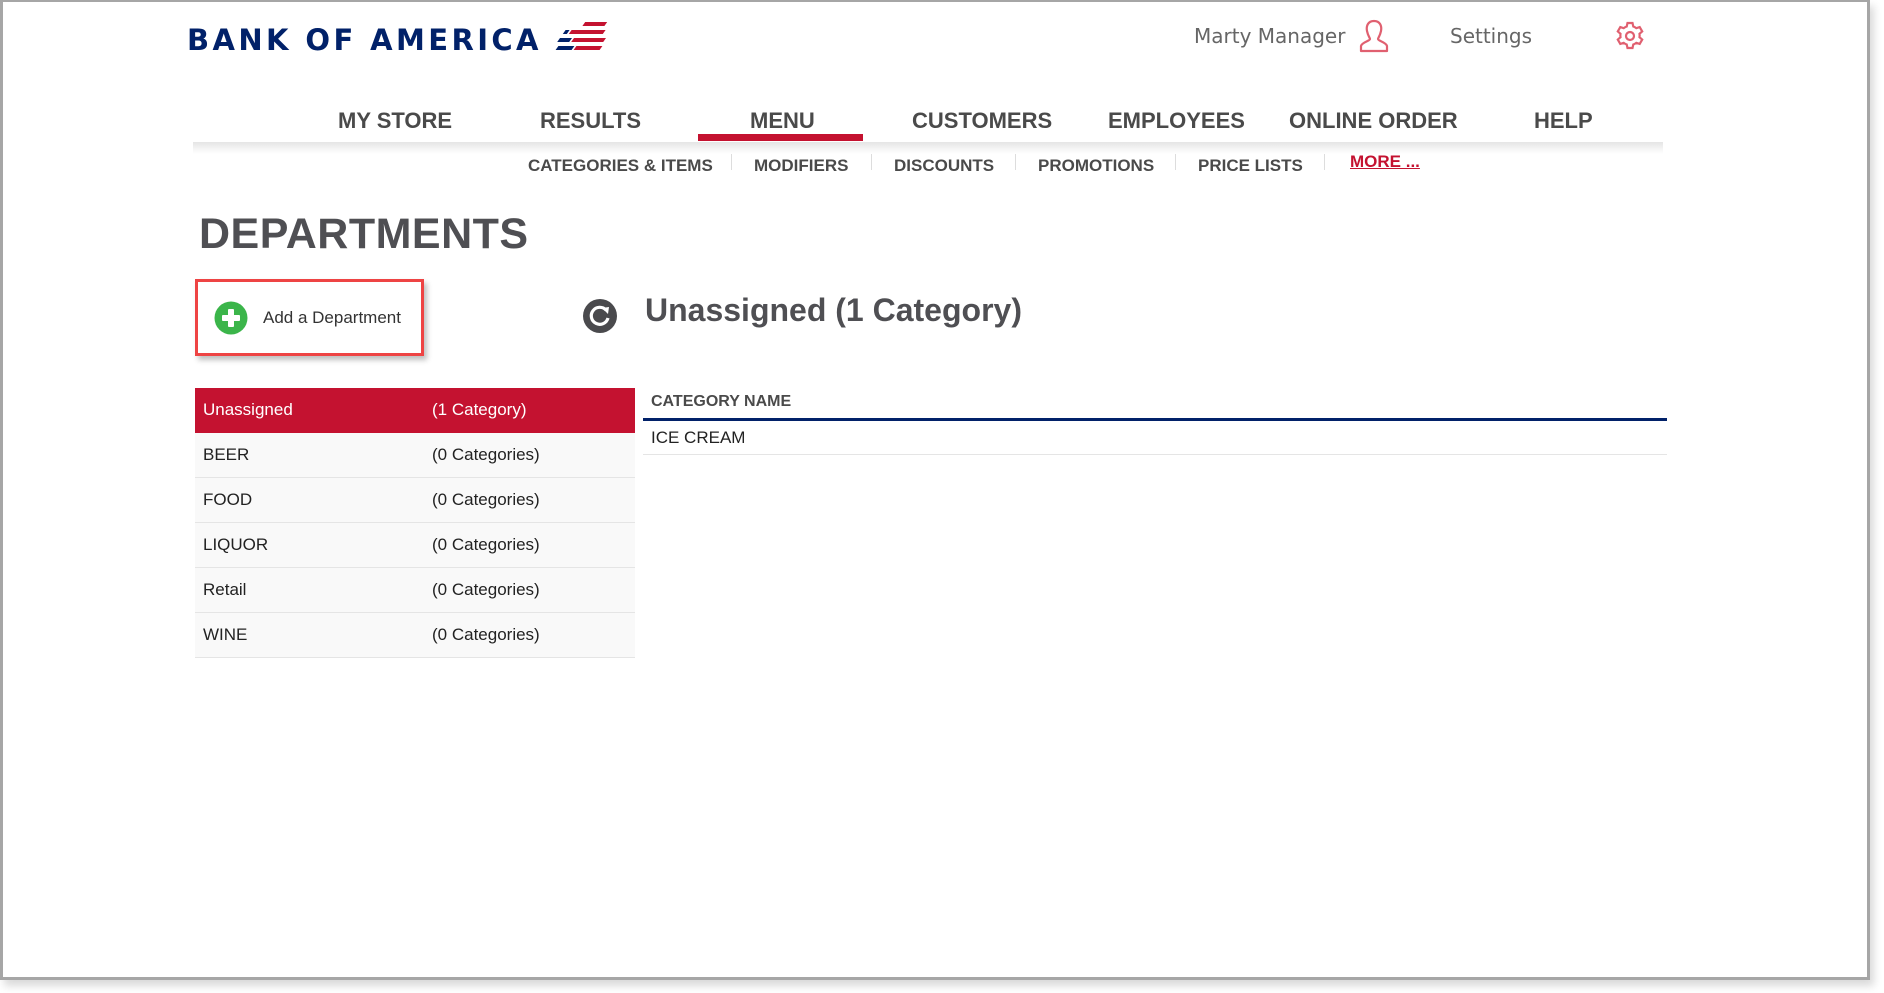  Describe the element at coordinates (415, 455) in the screenshot. I see `department-row-beer: BEER (0 Categories)` at that location.